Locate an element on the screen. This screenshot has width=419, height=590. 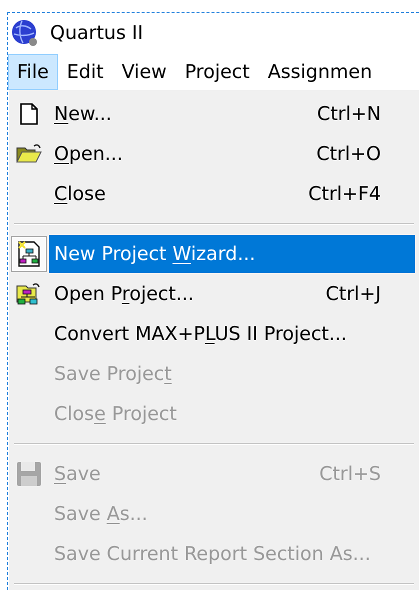
blank-page-icon is located at coordinates (29, 114).